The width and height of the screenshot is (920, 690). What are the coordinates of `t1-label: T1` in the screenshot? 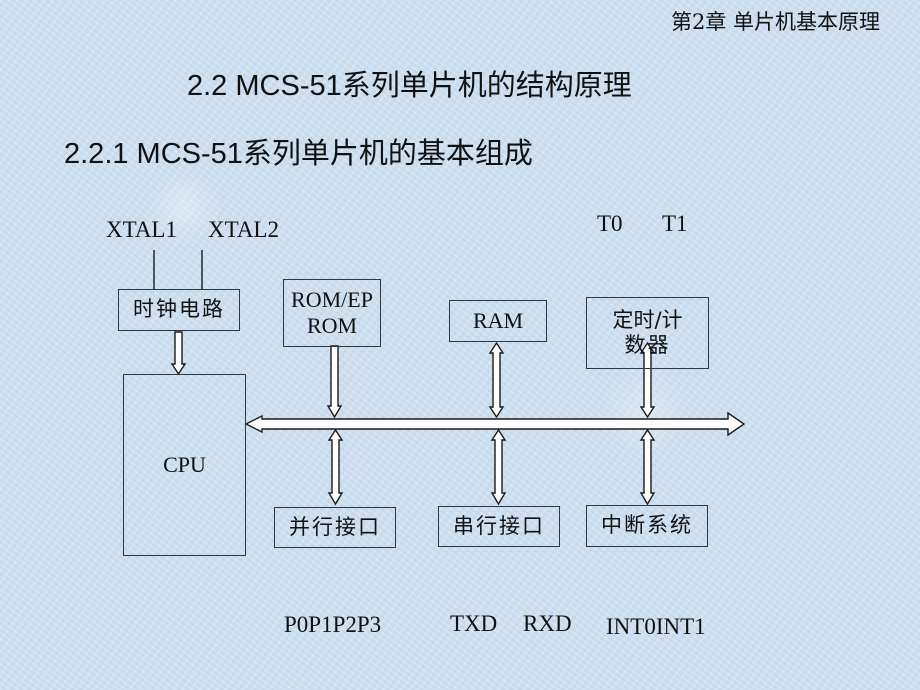 It's located at (675, 223).